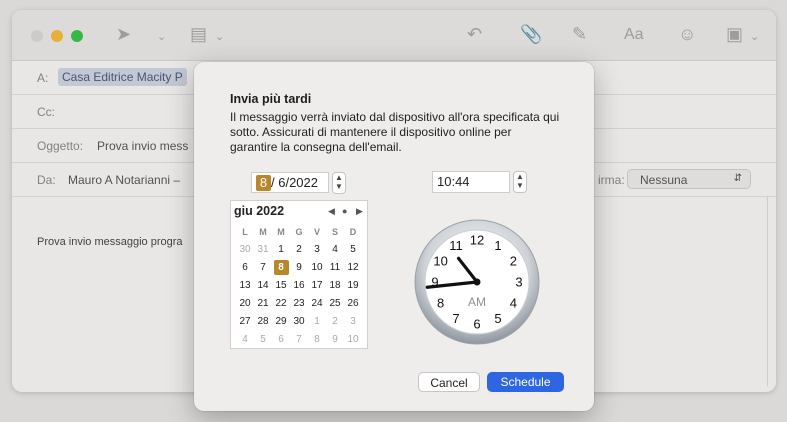 Image resolution: width=787 pixels, height=422 pixels. What do you see at coordinates (353, 286) in the screenshot?
I see `calendar-day: 19` at bounding box center [353, 286].